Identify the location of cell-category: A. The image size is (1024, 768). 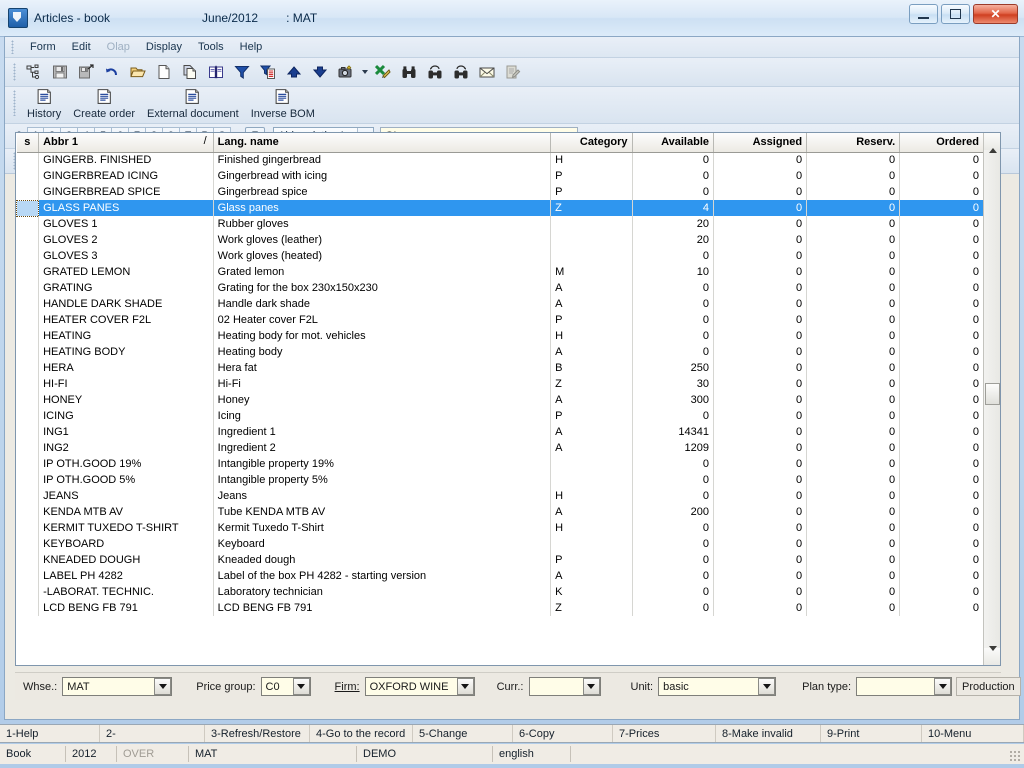
(591, 400).